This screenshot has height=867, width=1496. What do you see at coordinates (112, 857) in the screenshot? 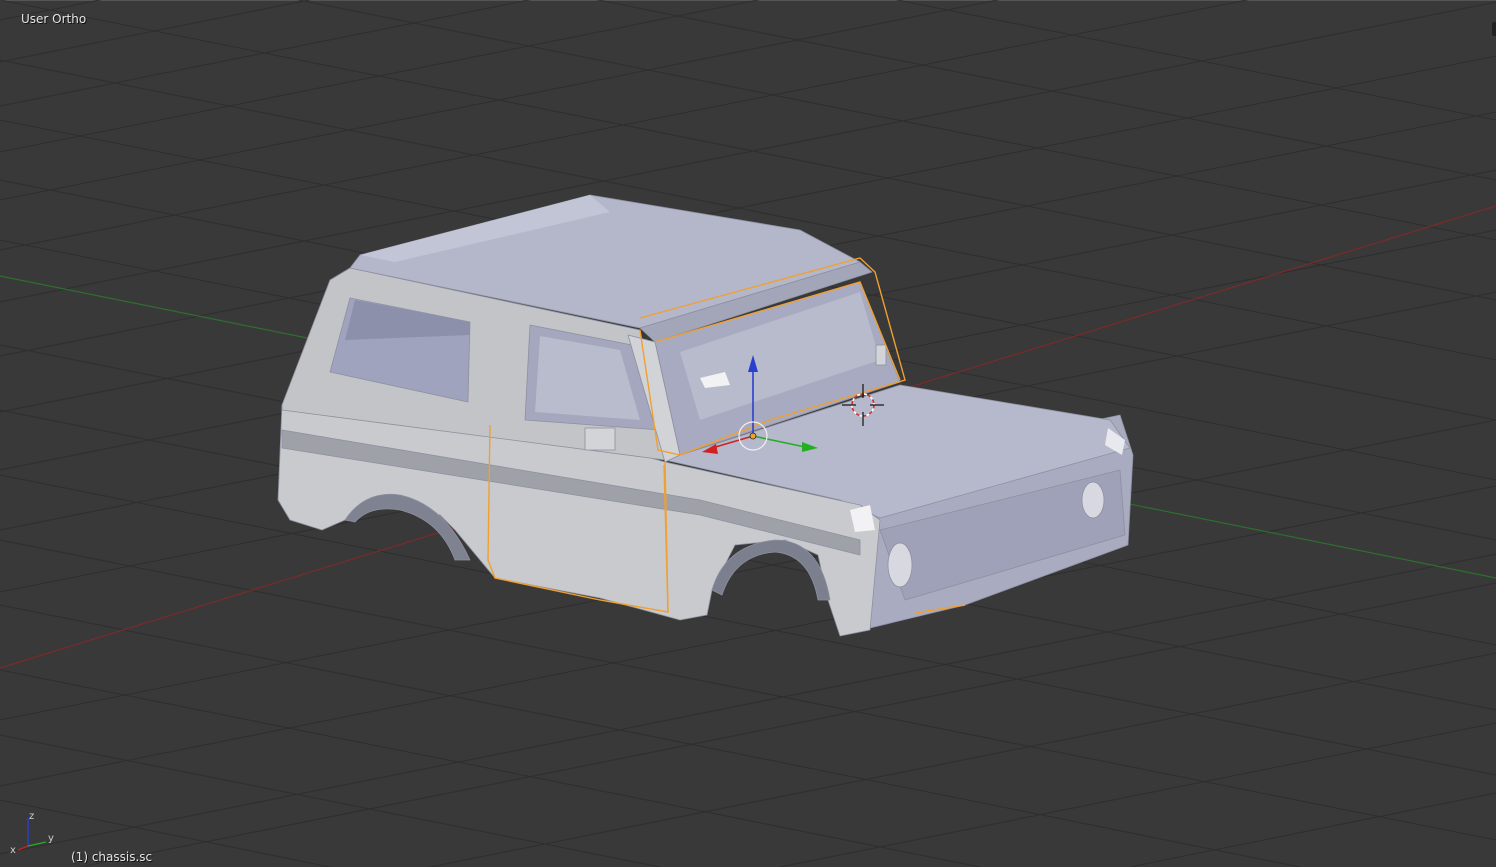
I see `active-object-label: (1) chassis.sc` at bounding box center [112, 857].